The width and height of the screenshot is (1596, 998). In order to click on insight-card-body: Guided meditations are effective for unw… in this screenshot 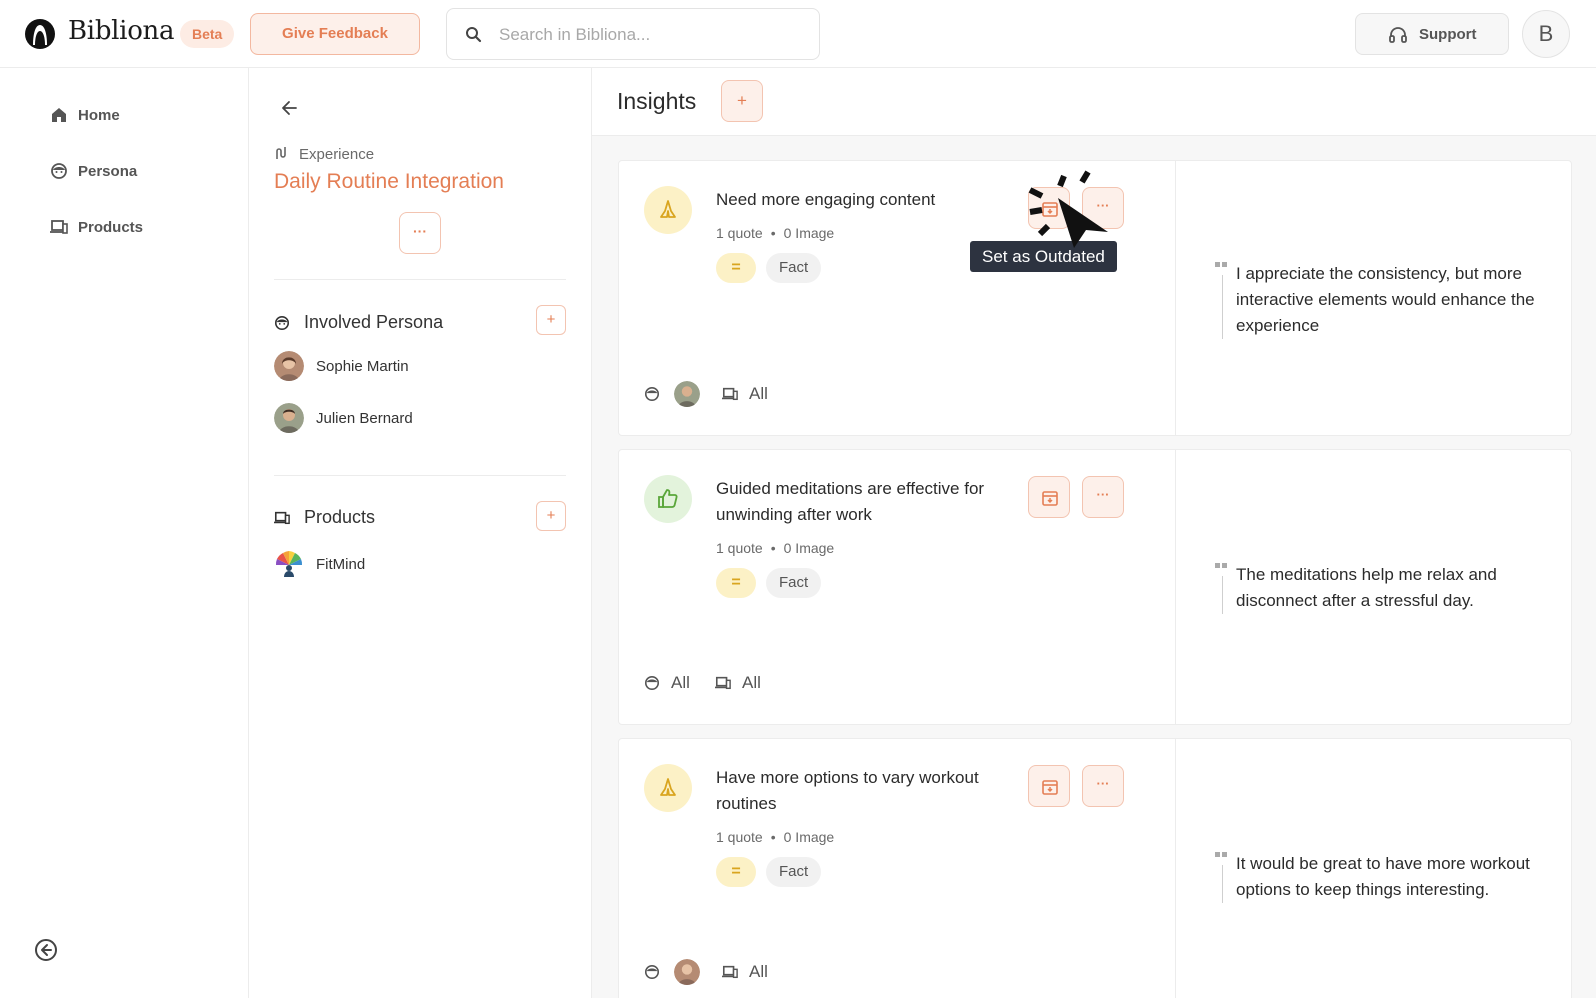, I will do `click(897, 587)`.